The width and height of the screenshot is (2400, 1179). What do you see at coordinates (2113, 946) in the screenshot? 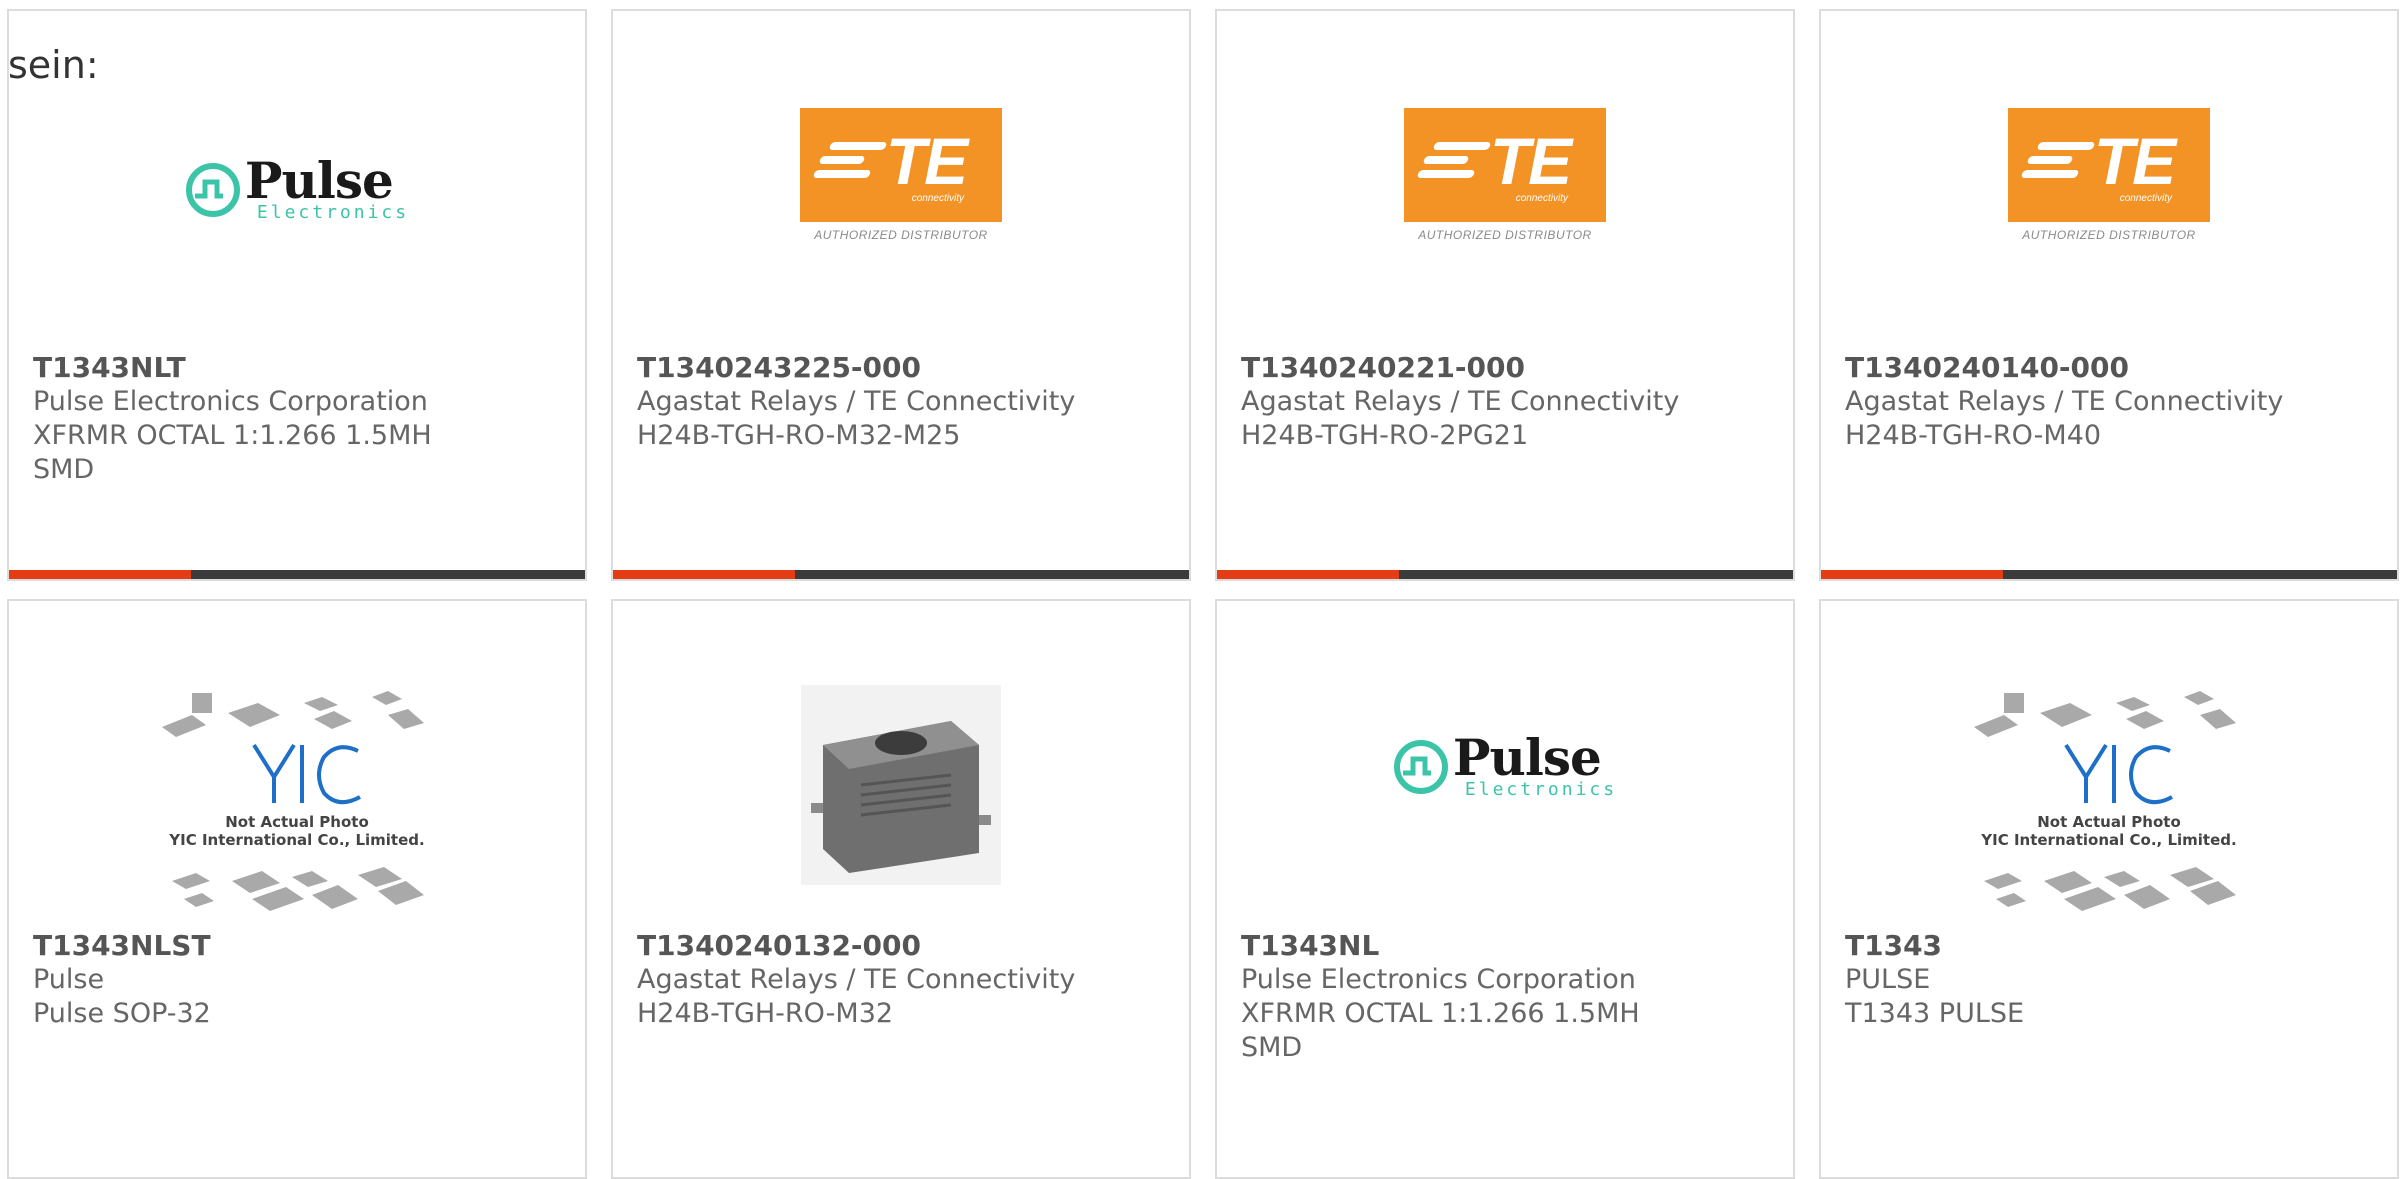
I see `part-number: T1343` at bounding box center [2113, 946].